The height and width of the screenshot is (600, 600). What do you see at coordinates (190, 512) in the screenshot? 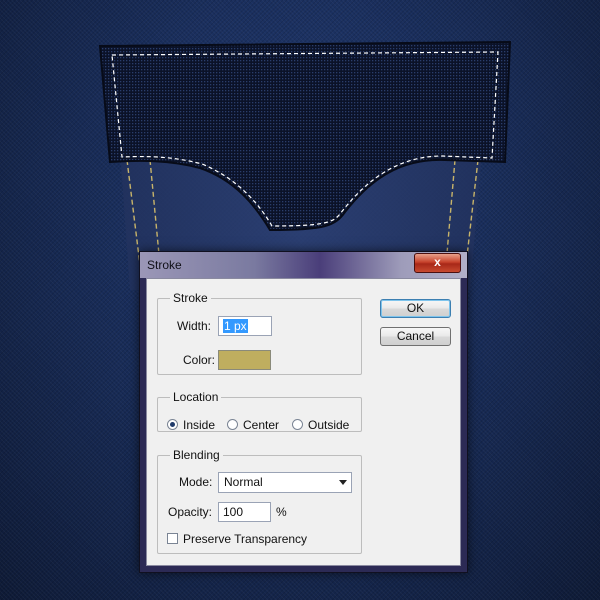
I see `opacity-label: Opacity:` at bounding box center [190, 512].